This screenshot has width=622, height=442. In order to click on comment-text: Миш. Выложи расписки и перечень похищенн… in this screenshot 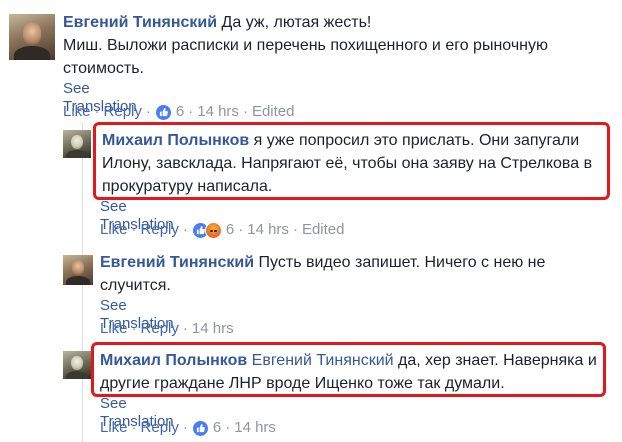, I will do `click(305, 45)`.